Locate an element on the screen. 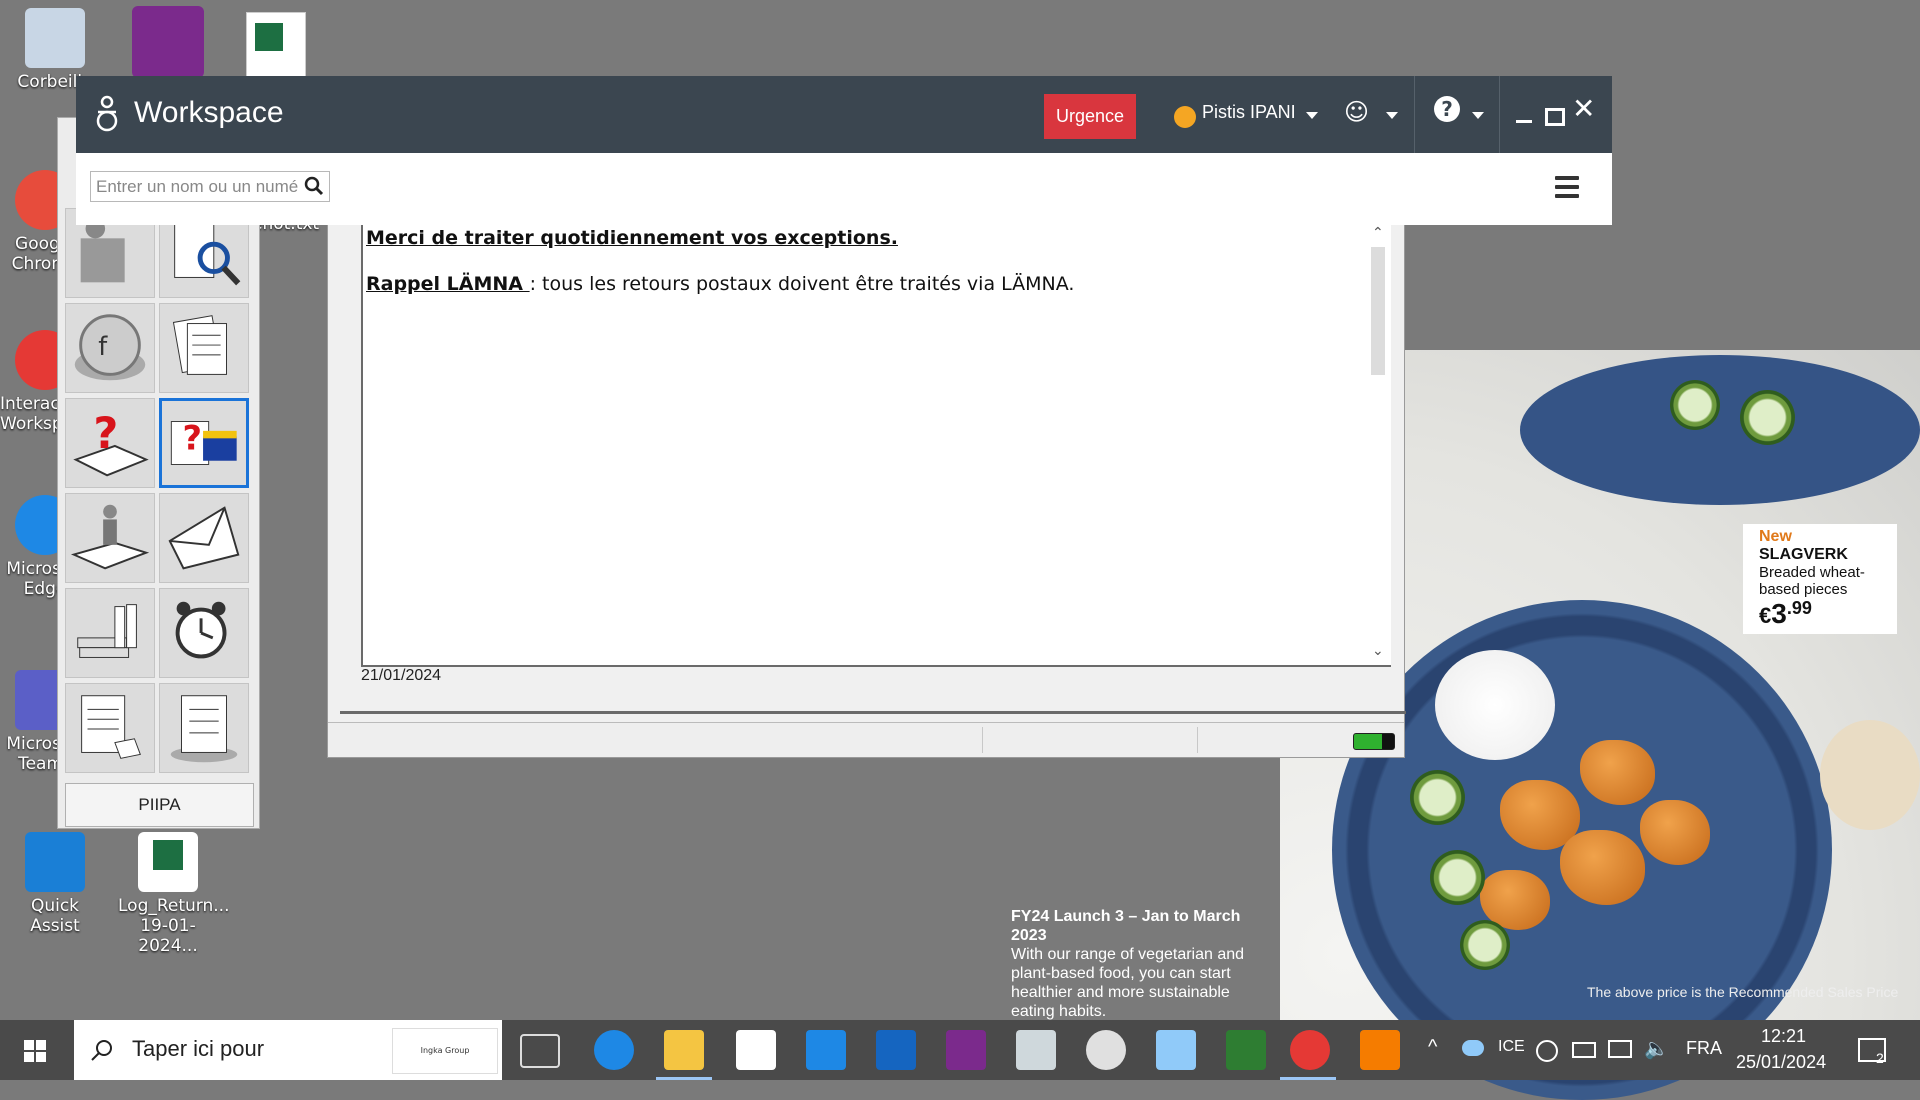  message-scrollbar: ⌃ ⌄ is located at coordinates (1378, 445).